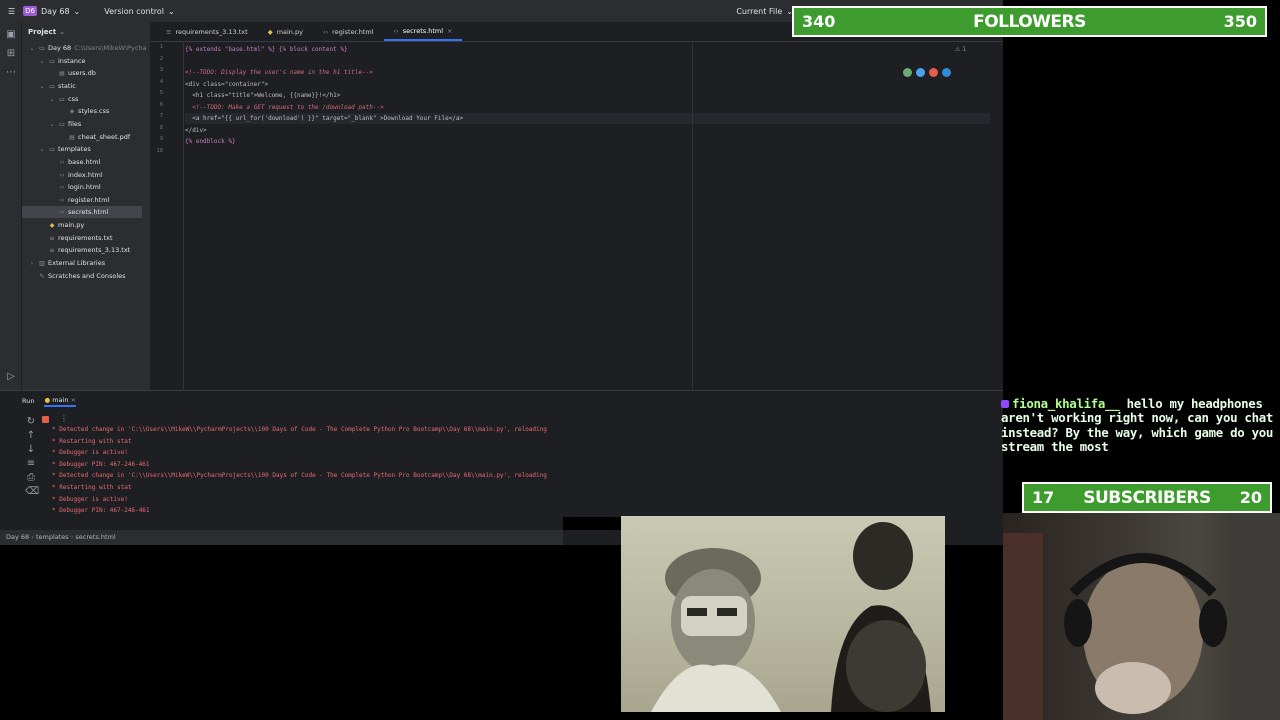  What do you see at coordinates (196, 130) in the screenshot?
I see `code-line: </div>` at bounding box center [196, 130].